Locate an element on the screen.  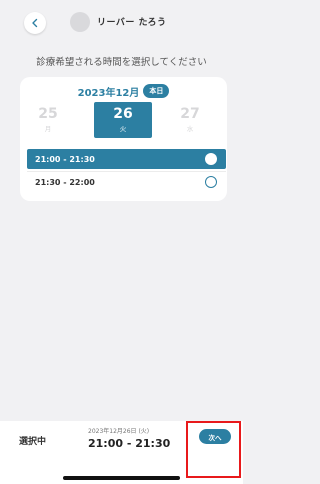
day-weekday: 火 is located at coordinates (123, 129).